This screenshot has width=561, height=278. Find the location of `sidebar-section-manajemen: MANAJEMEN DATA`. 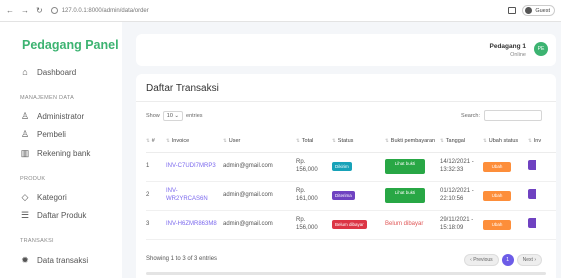

sidebar-section-manajemen: MANAJEMEN DATA is located at coordinates (47, 98).